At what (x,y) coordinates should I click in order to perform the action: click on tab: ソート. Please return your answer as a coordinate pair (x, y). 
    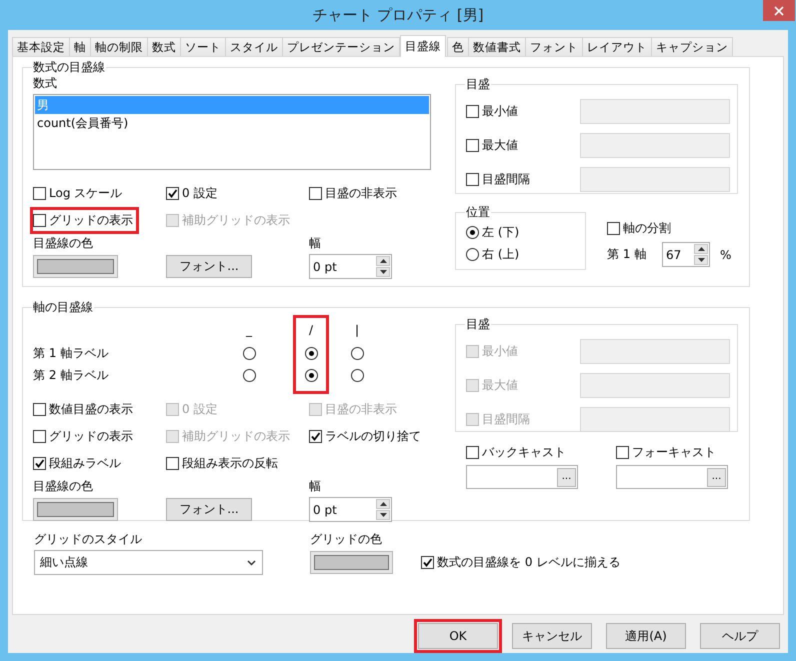
    Looking at the image, I should click on (203, 46).